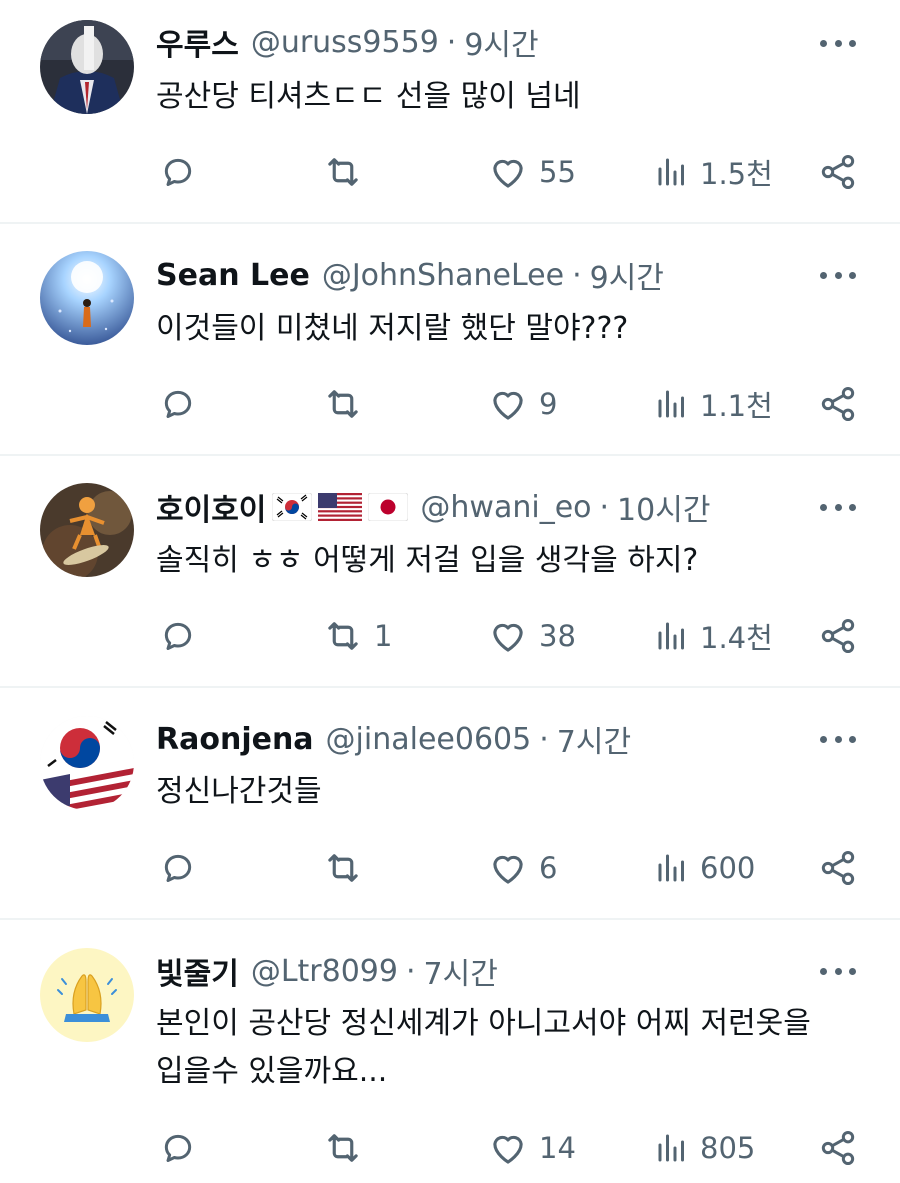 The image size is (900, 1183). Describe the element at coordinates (443, 275) in the screenshot. I see `user-handle: @JohnShaneLee` at that location.